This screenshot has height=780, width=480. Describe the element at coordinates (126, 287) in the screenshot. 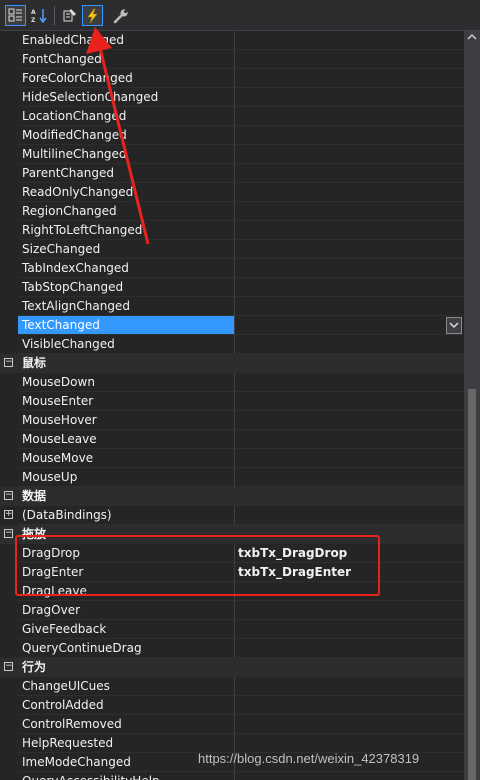

I see `event-name: TabStopChanged` at that location.